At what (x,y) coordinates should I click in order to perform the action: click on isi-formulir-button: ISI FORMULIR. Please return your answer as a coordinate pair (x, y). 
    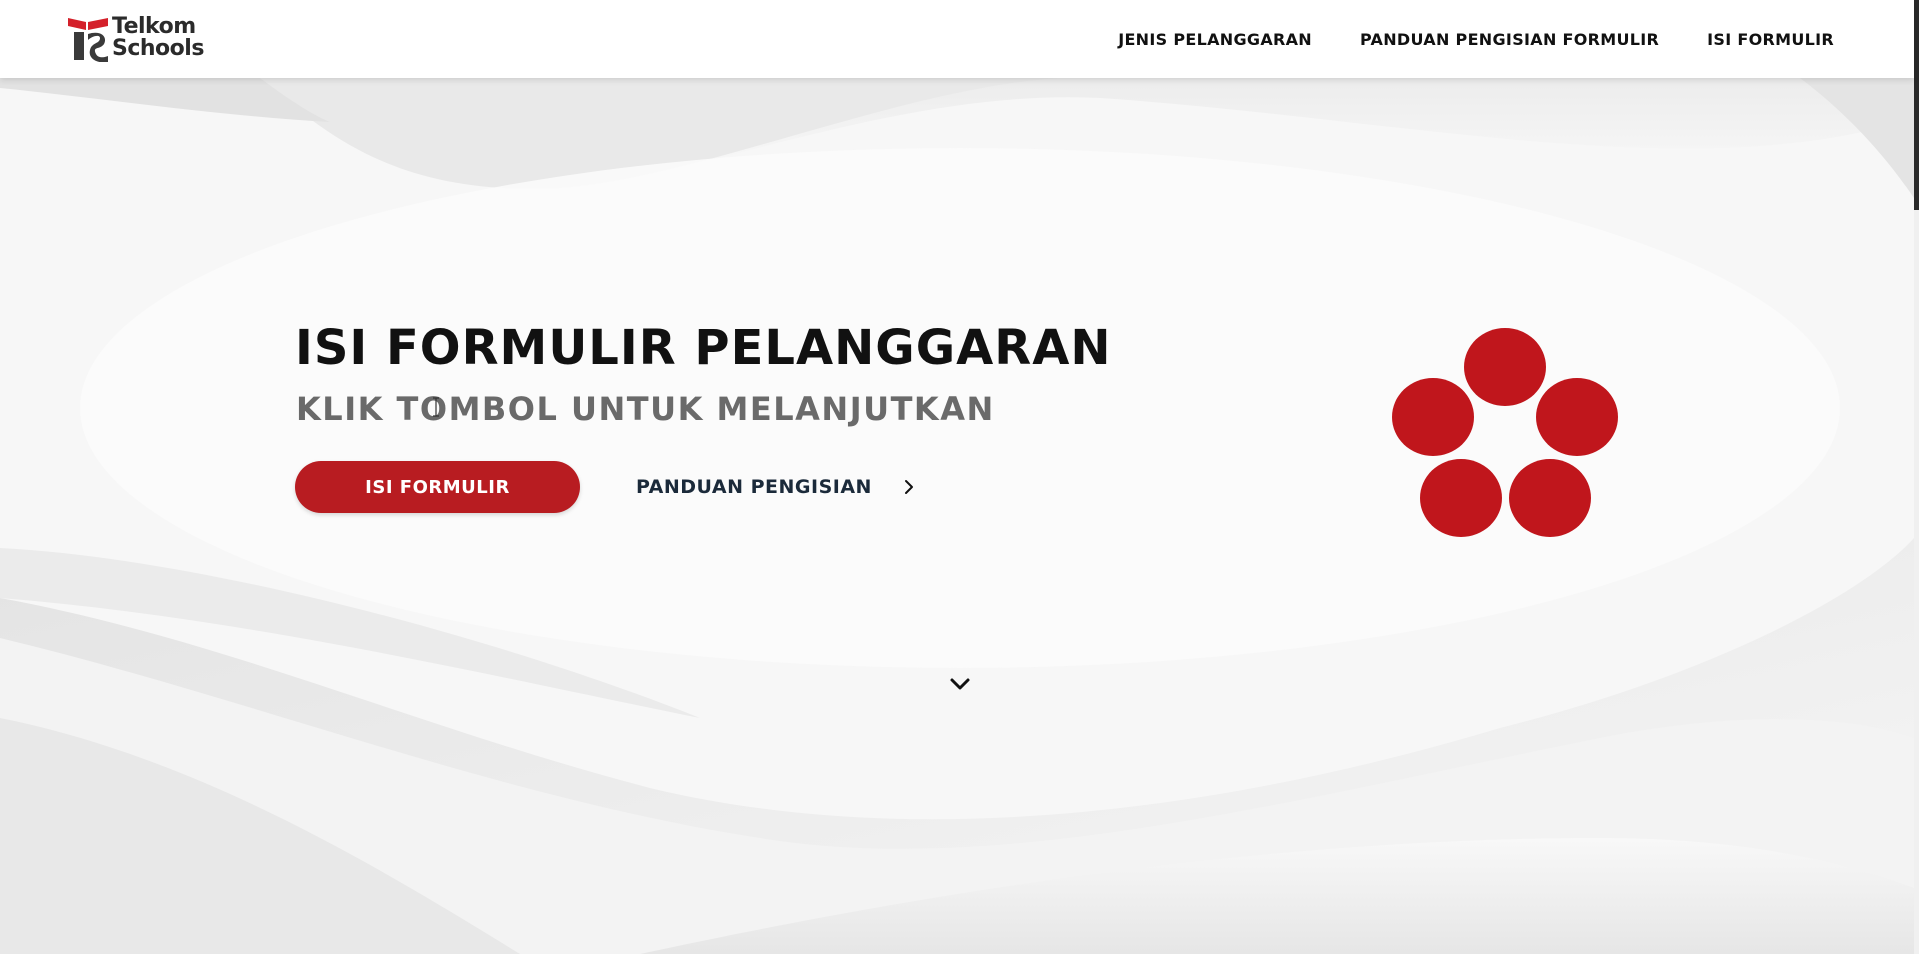
    Looking at the image, I should click on (437, 487).